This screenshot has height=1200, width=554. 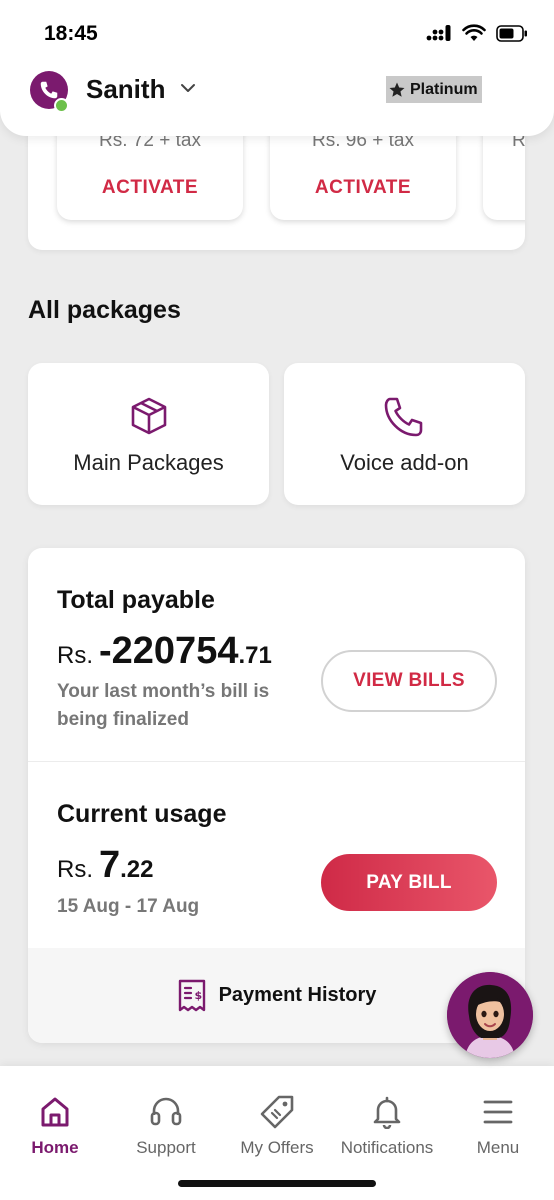 What do you see at coordinates (166, 1147) in the screenshot?
I see `nav-label: Support` at bounding box center [166, 1147].